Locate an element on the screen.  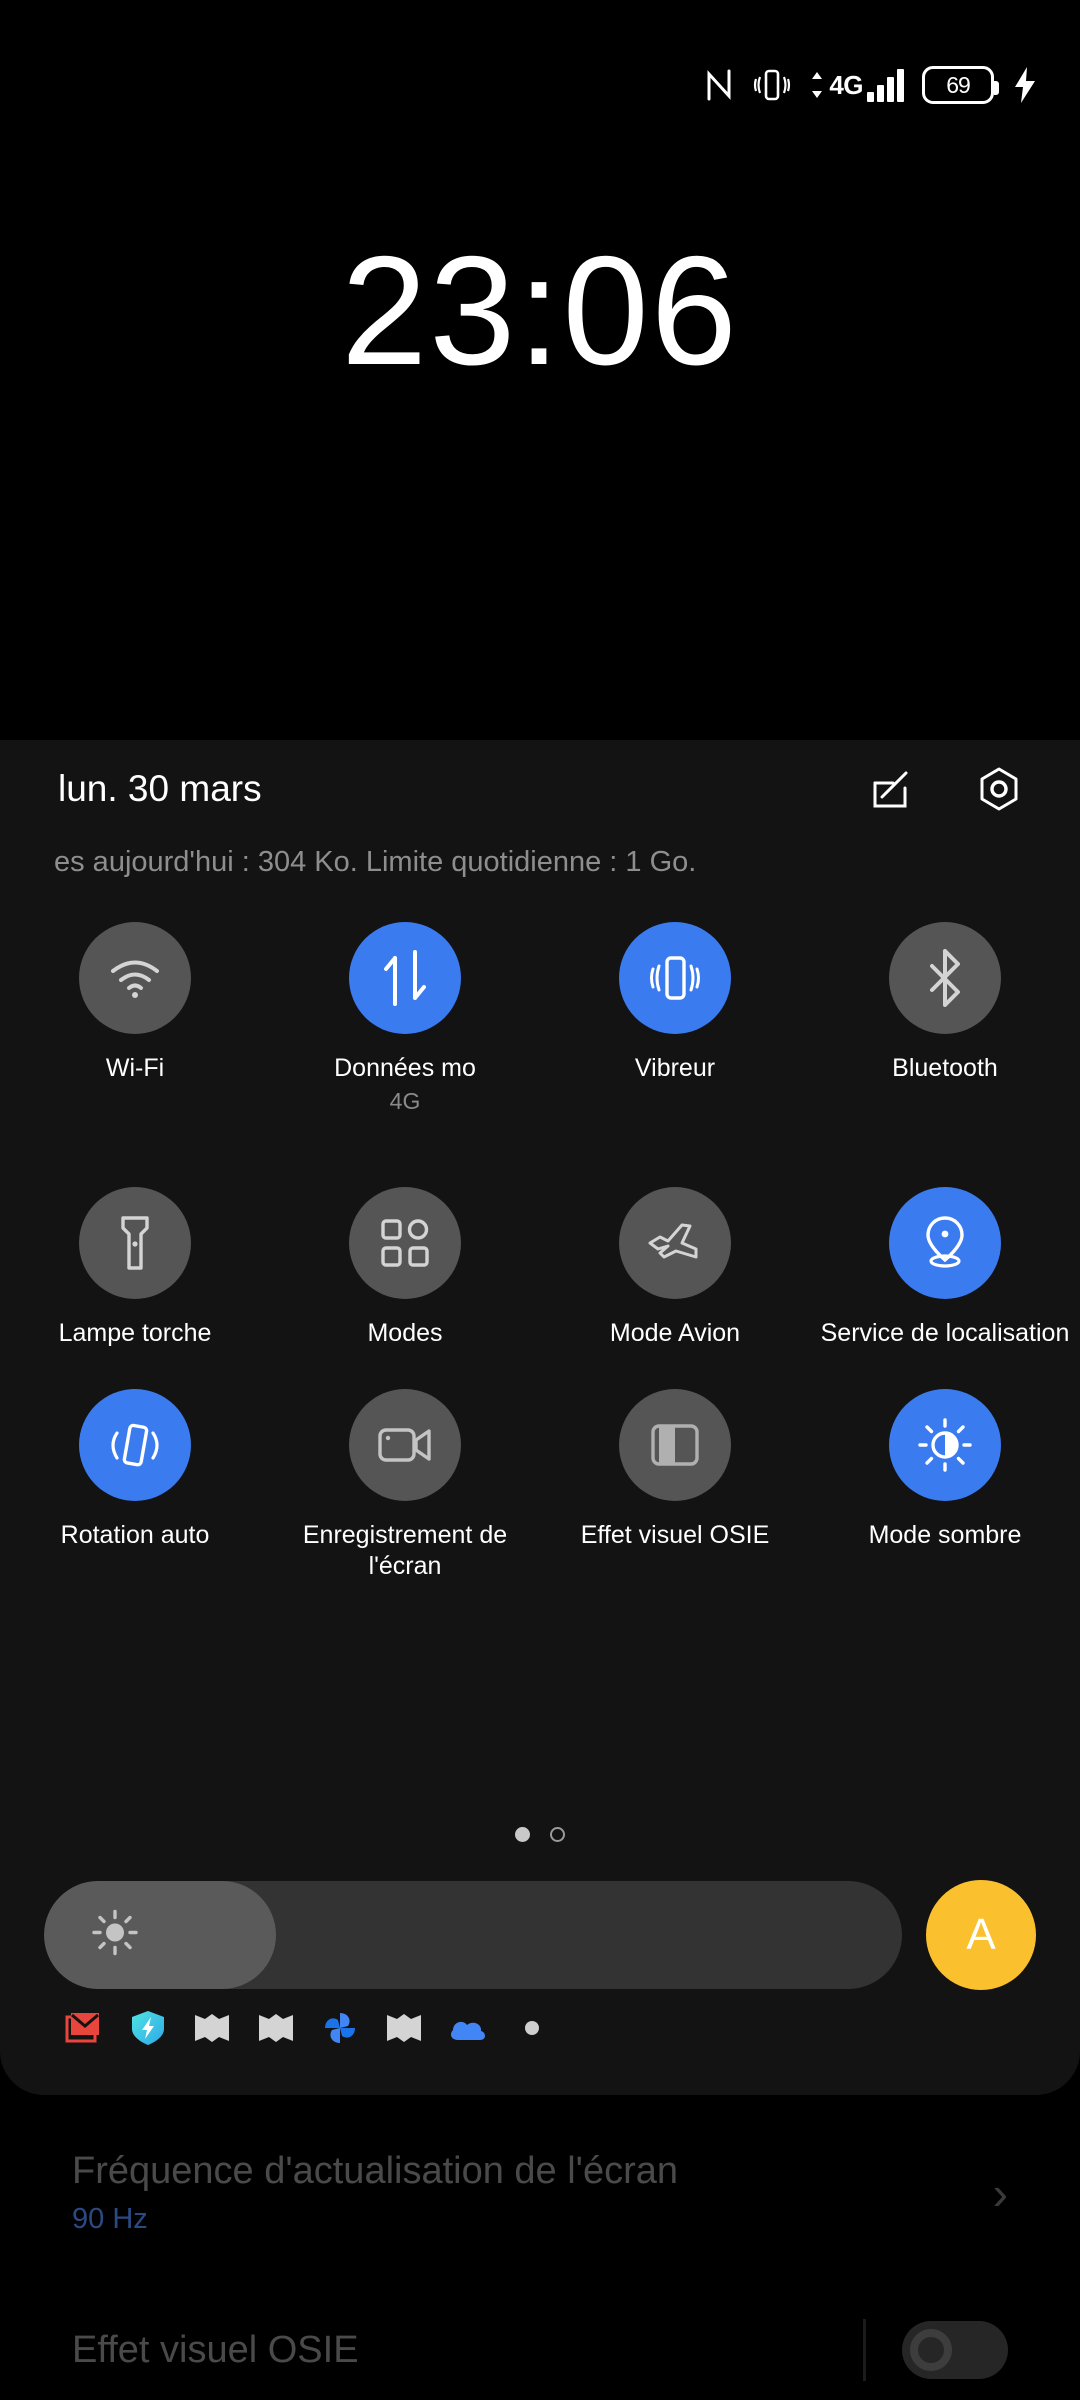
tile-dark-mode: Mode sombre is located at coordinates (945, 1485).